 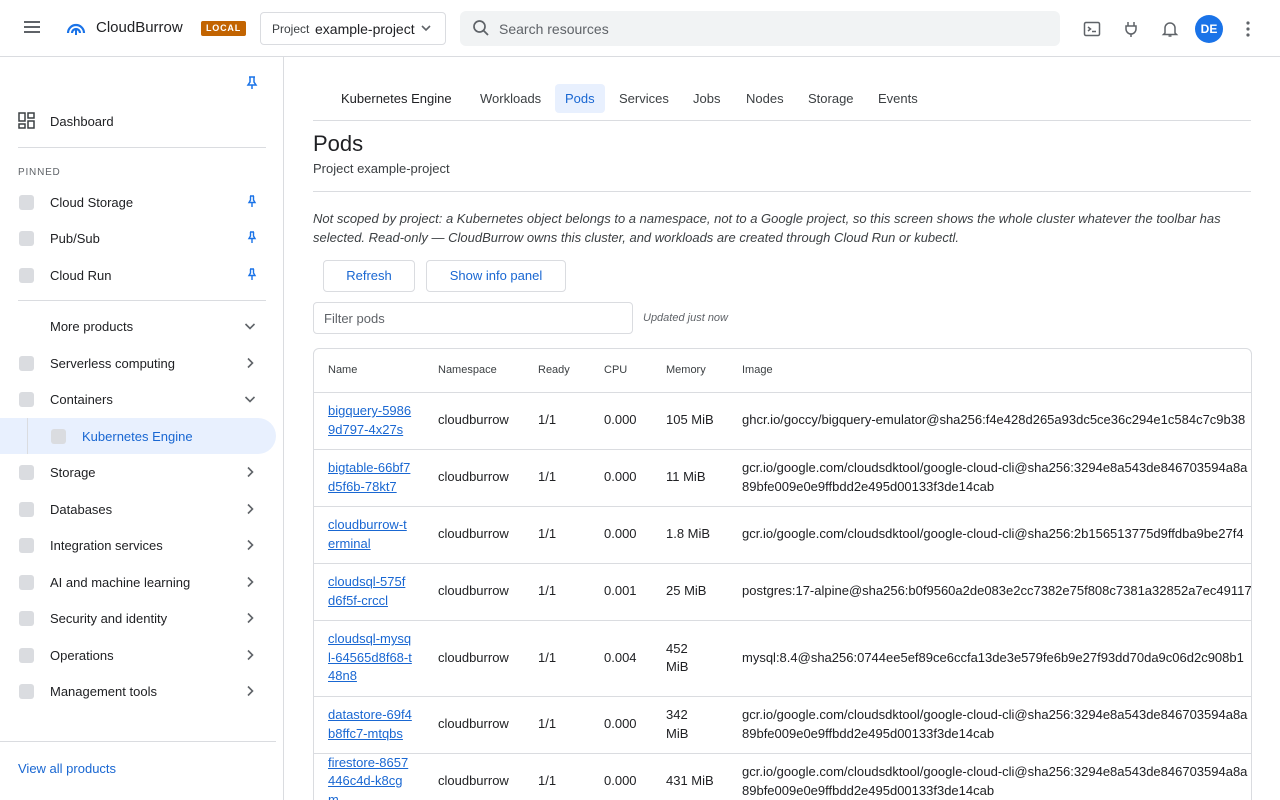 I want to click on sidebar-item-label: More products, so click(x=92, y=326).